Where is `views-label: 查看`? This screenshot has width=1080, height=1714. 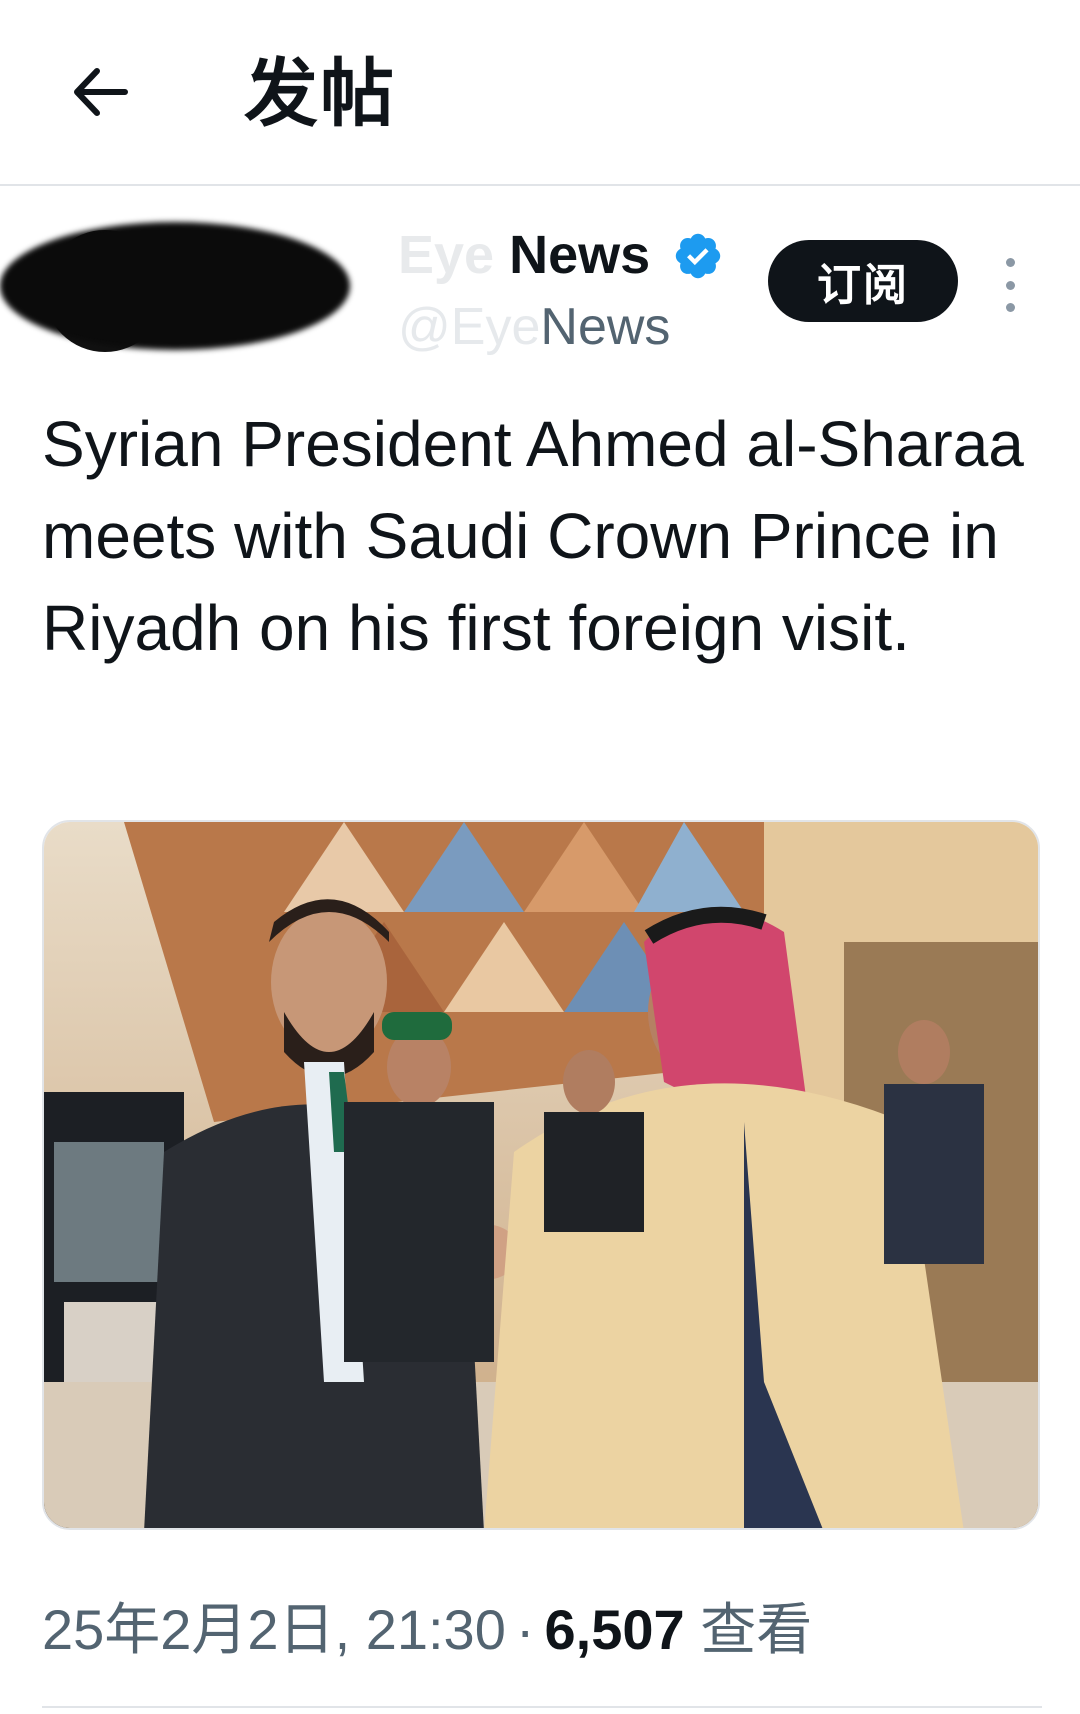 views-label: 查看 is located at coordinates (756, 1629).